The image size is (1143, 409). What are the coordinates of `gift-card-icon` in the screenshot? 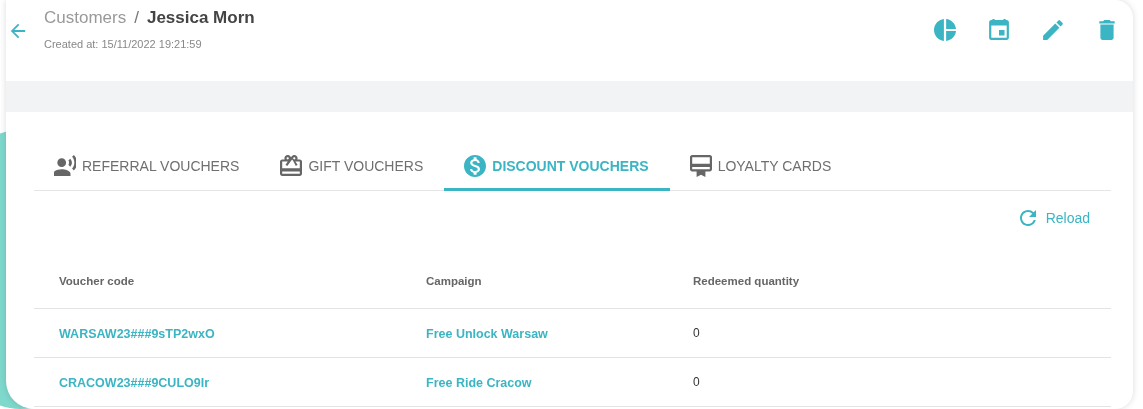 It's located at (291, 166).